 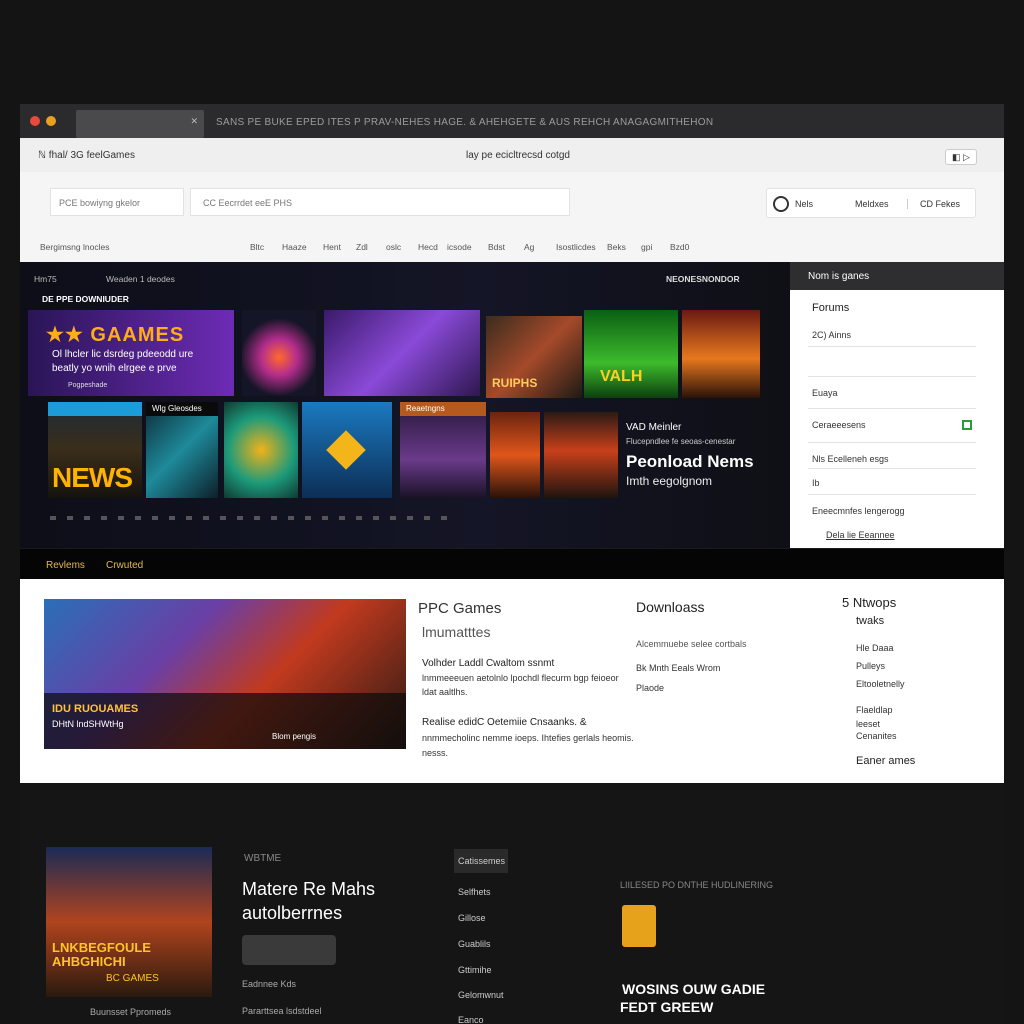 I want to click on game-tile-hero, so click(x=721, y=354).